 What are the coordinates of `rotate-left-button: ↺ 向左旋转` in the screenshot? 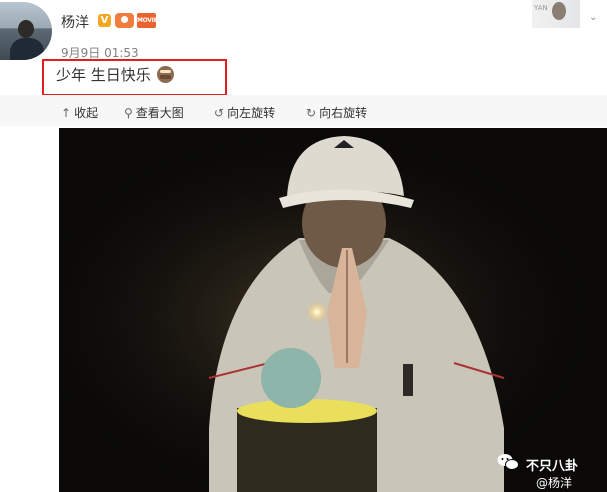 It's located at (244, 112).